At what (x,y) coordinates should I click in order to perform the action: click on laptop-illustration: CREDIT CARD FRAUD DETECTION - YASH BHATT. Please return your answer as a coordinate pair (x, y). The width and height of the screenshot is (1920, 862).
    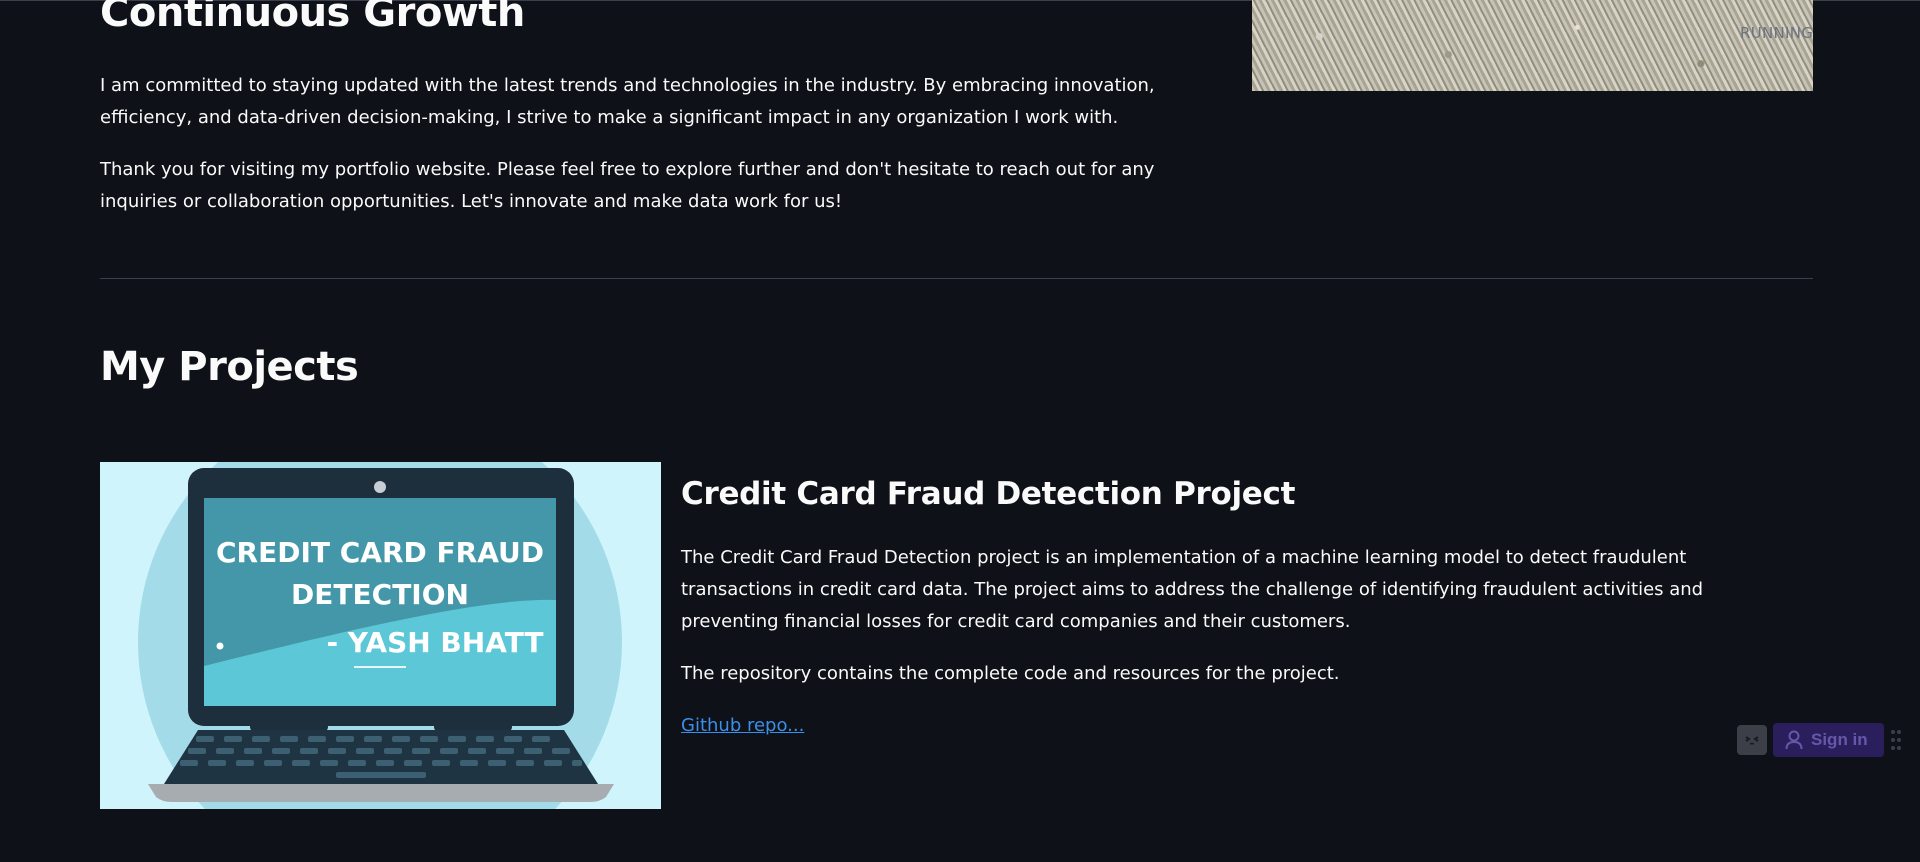
    Looking at the image, I should click on (380, 635).